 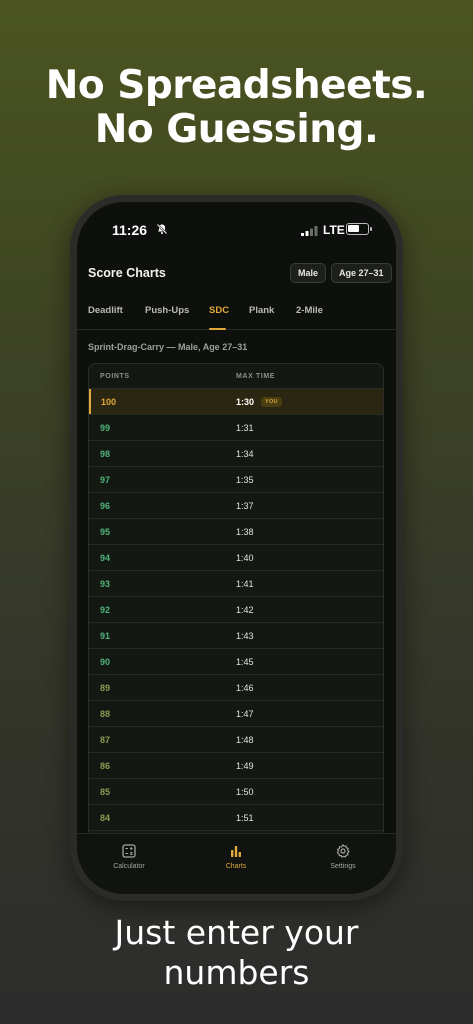 I want to click on you-badge: YOU, so click(x=271, y=402).